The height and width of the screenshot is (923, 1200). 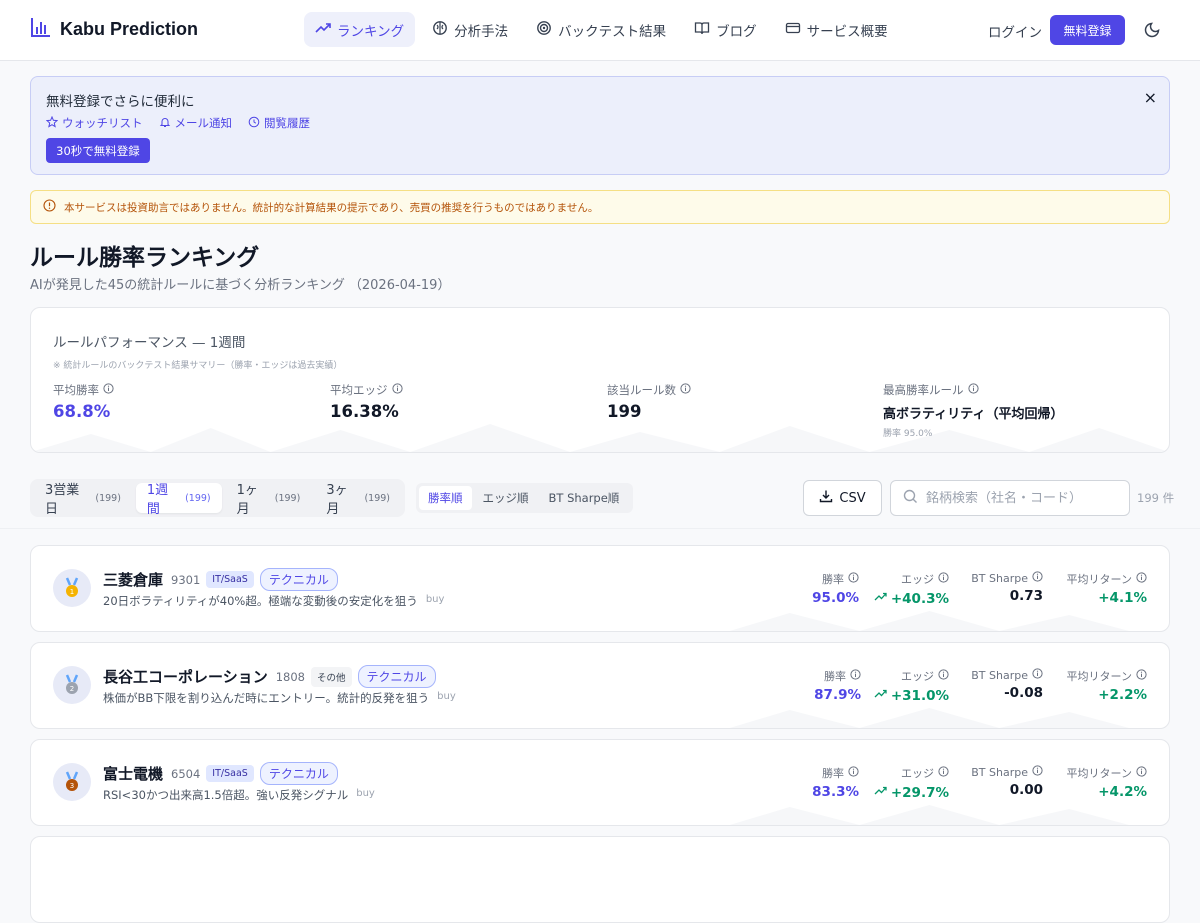 I want to click on search-input, so click(x=1021, y=498).